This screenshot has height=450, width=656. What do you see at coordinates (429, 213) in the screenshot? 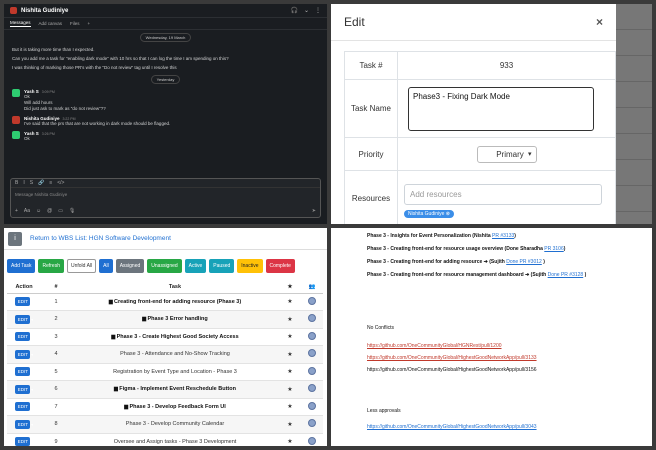
I see `resource-chip: Nishita Gudiniye ⊗` at bounding box center [429, 213].